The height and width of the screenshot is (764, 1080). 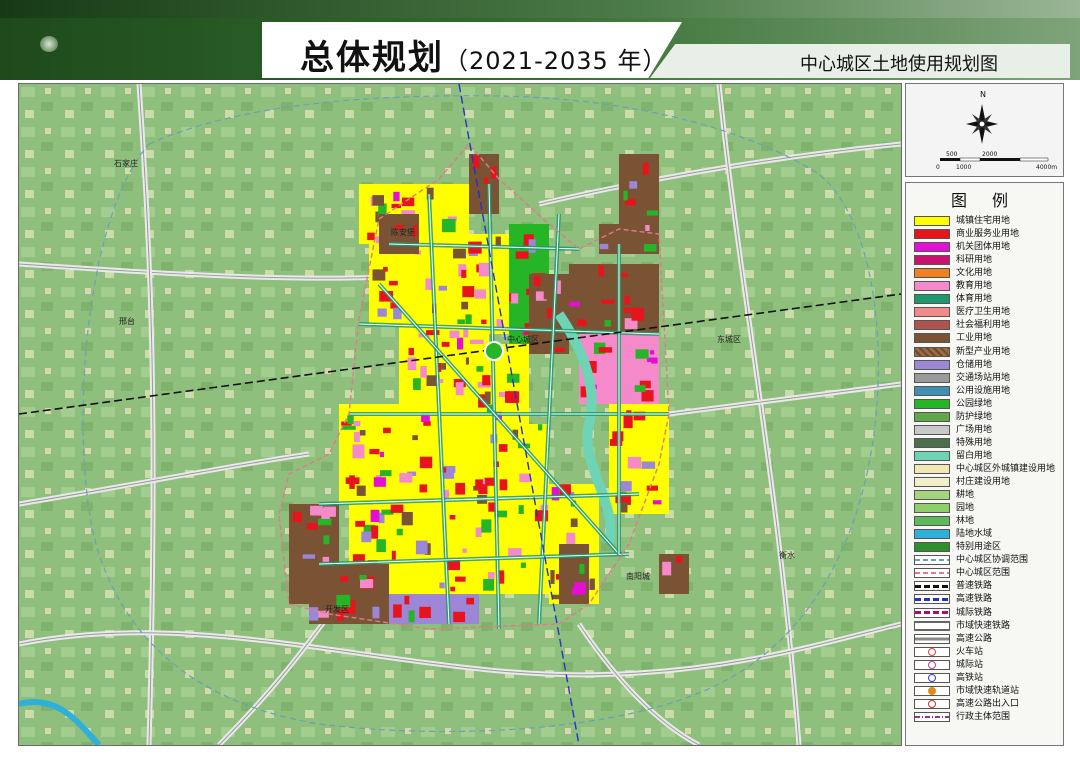 What do you see at coordinates (974, 299) in the screenshot?
I see `legend-label: 体育用地` at bounding box center [974, 299].